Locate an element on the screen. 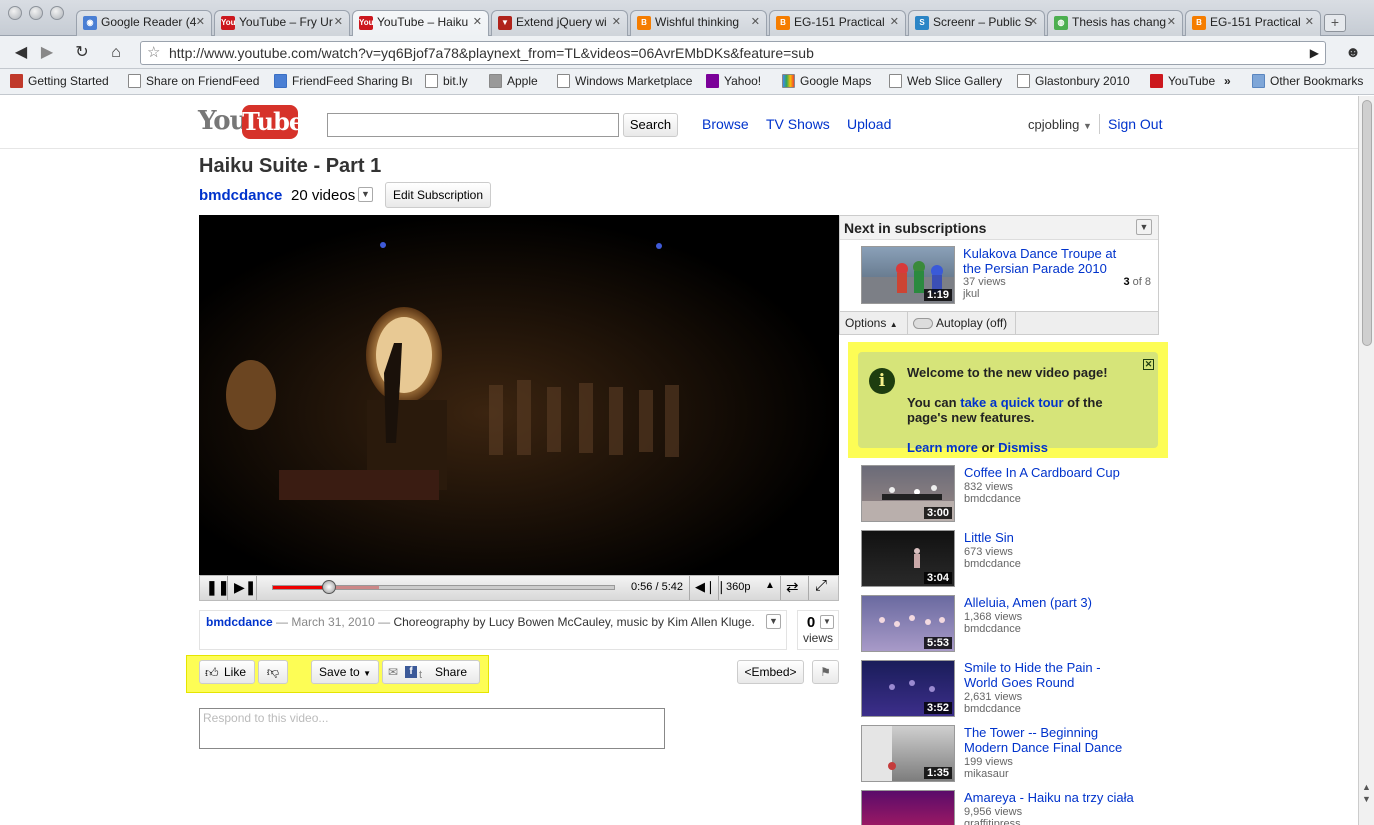 This screenshot has height=825, width=1374. pause-icon: ❚❚ is located at coordinates (217, 587).